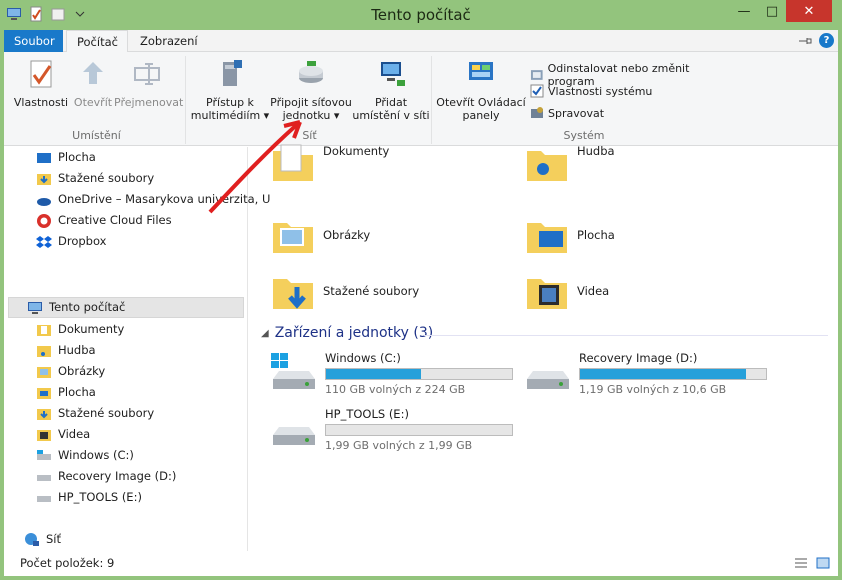  What do you see at coordinates (653, 389) in the screenshot?
I see `drive-free-space: 1,19 GB volných z 10,6 GB` at bounding box center [653, 389].